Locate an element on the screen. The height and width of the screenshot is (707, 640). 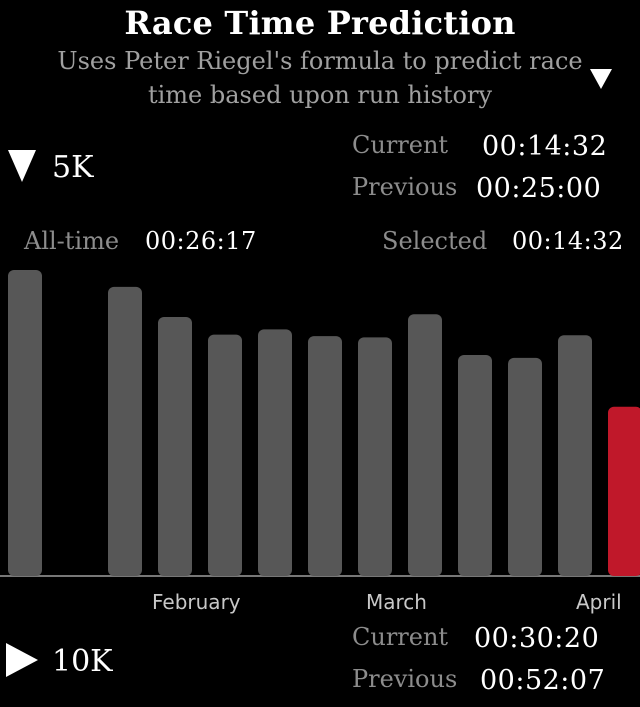
disclosure-collapsed-icon is located at coordinates (22, 660).